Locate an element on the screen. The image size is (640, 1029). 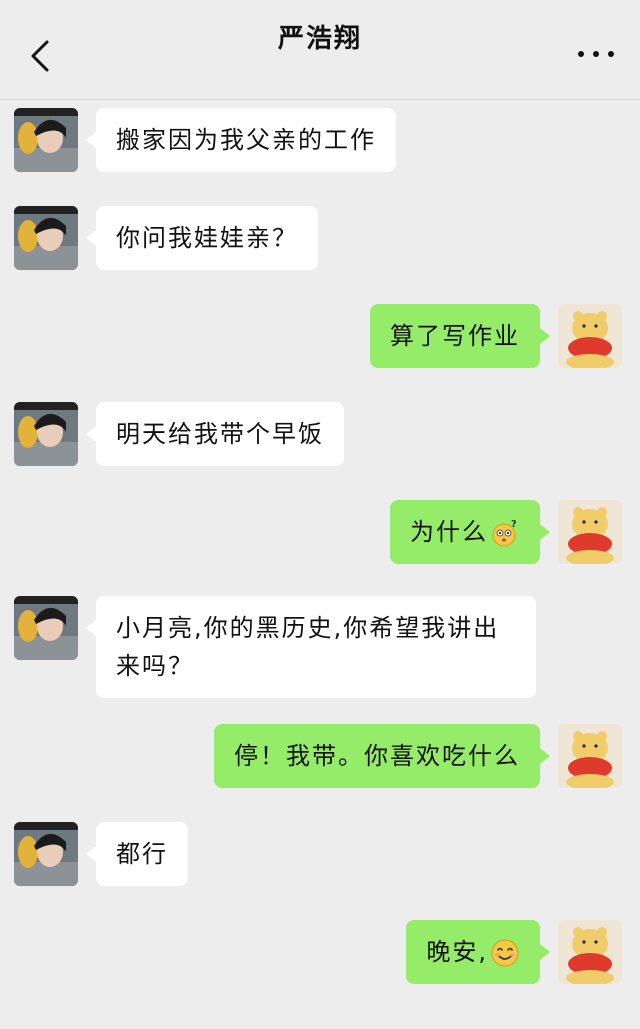
message-text: 晚安, is located at coordinates (457, 952).